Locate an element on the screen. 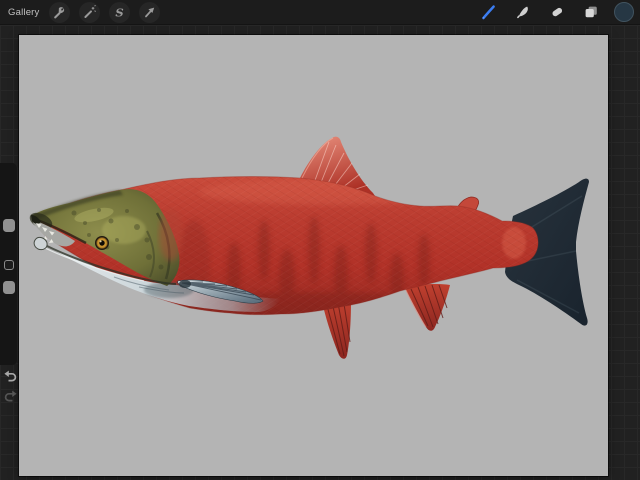 The height and width of the screenshot is (480, 640). smudge-tool-button is located at coordinates (522, 12).